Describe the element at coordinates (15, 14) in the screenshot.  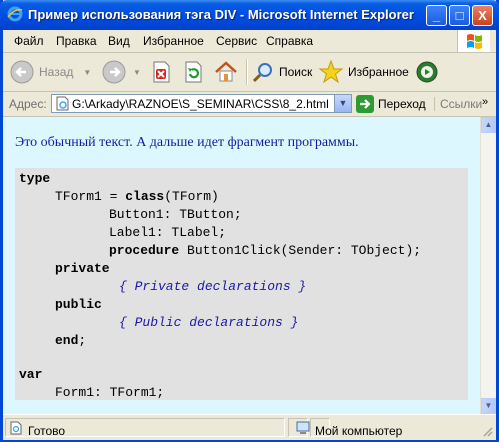
I see `ie-logo-icon` at that location.